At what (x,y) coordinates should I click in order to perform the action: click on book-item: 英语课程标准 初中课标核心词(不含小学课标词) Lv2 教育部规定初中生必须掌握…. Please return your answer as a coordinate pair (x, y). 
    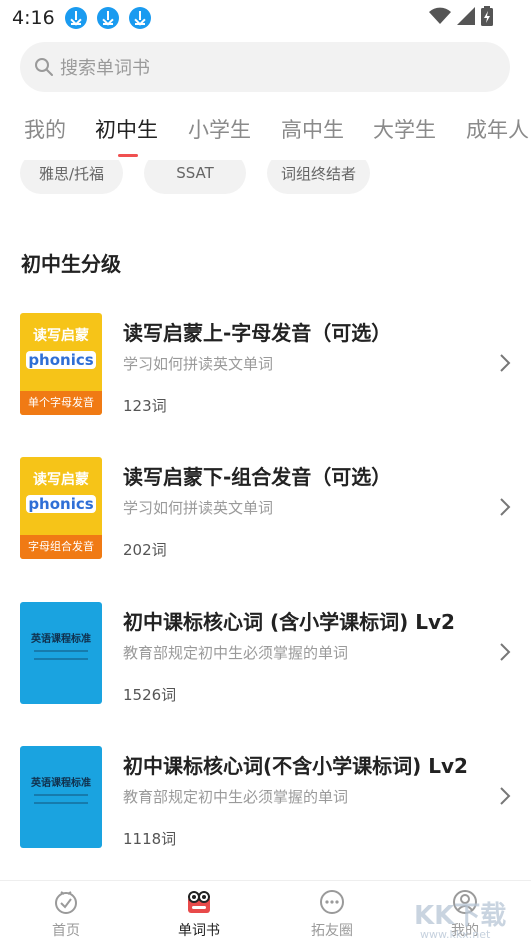
    Looking at the image, I should click on (265, 798).